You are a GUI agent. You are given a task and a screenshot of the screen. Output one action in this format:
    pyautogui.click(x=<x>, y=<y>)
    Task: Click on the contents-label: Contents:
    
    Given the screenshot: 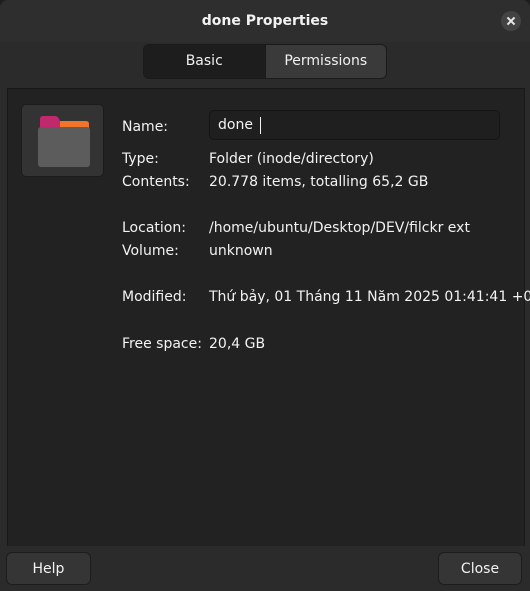 What is the action you would take?
    pyautogui.click(x=156, y=182)
    